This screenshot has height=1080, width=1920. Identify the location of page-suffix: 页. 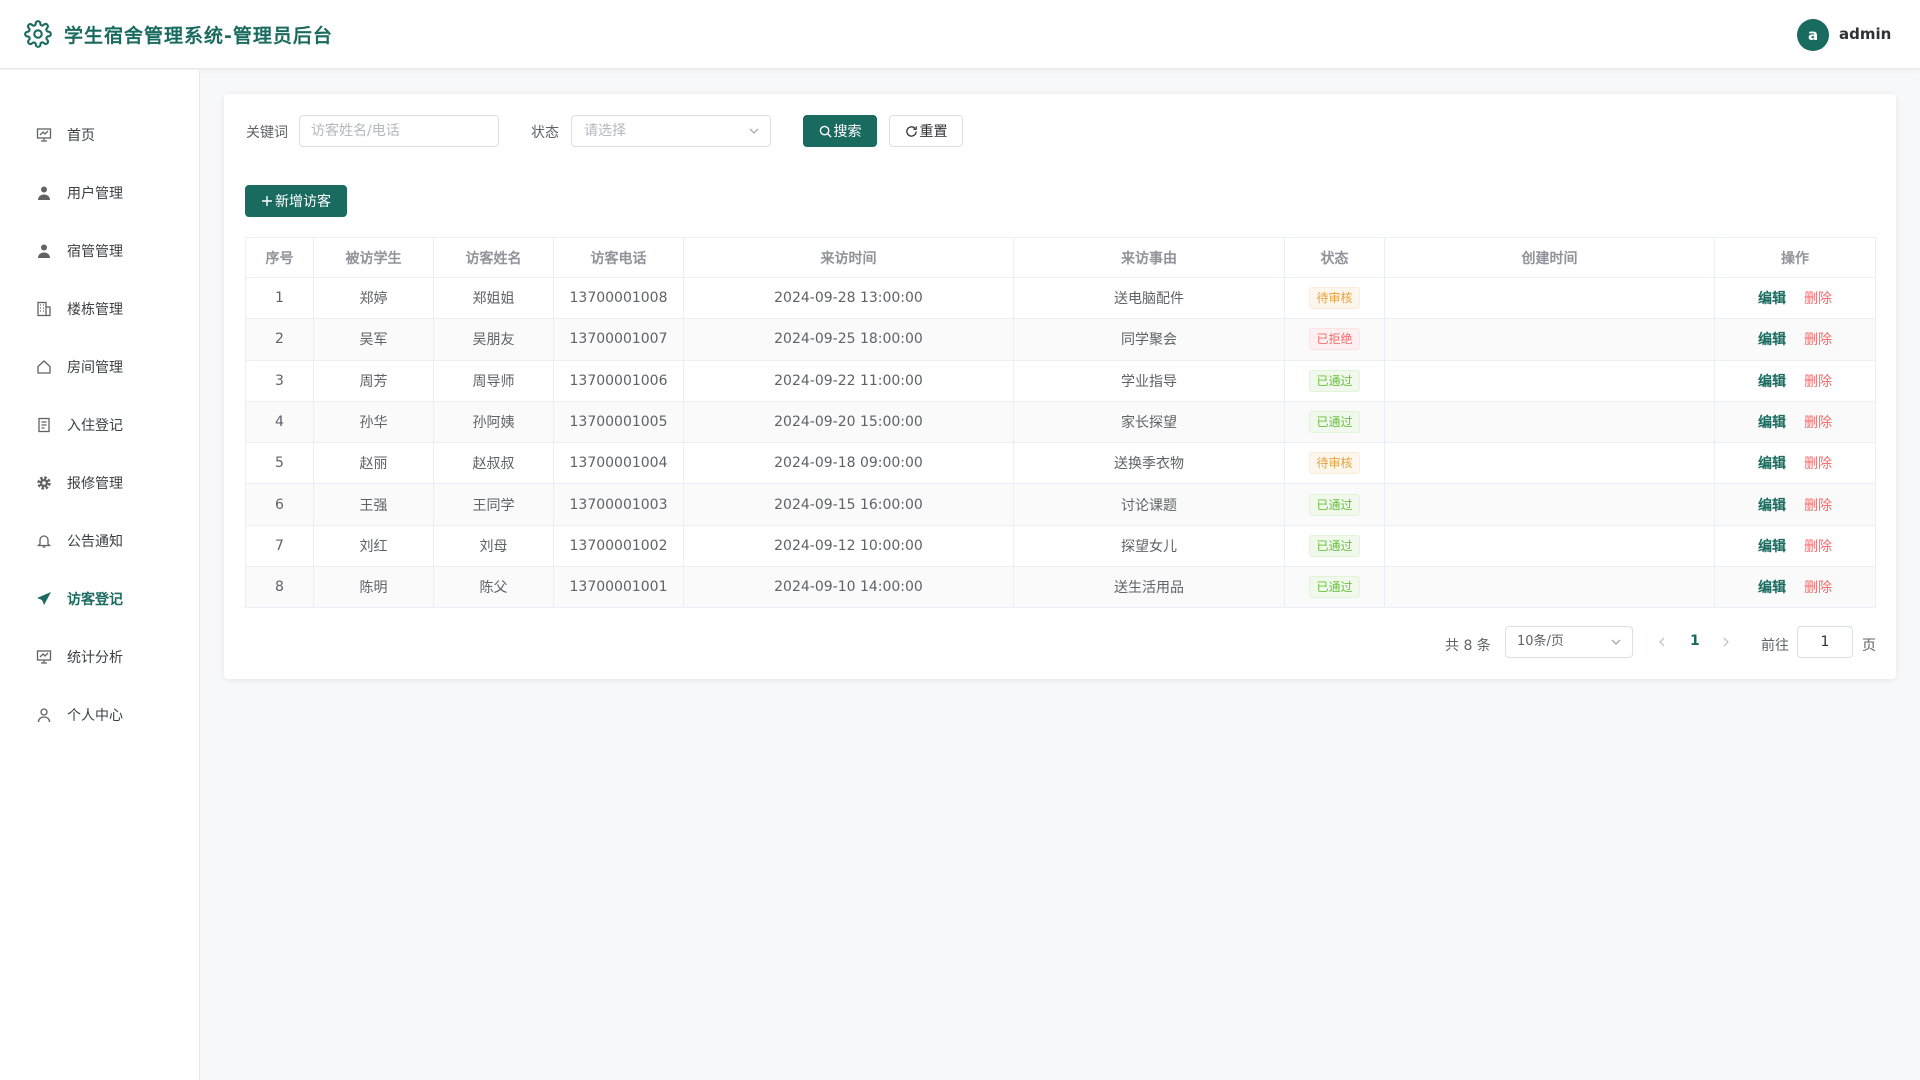
(1869, 646).